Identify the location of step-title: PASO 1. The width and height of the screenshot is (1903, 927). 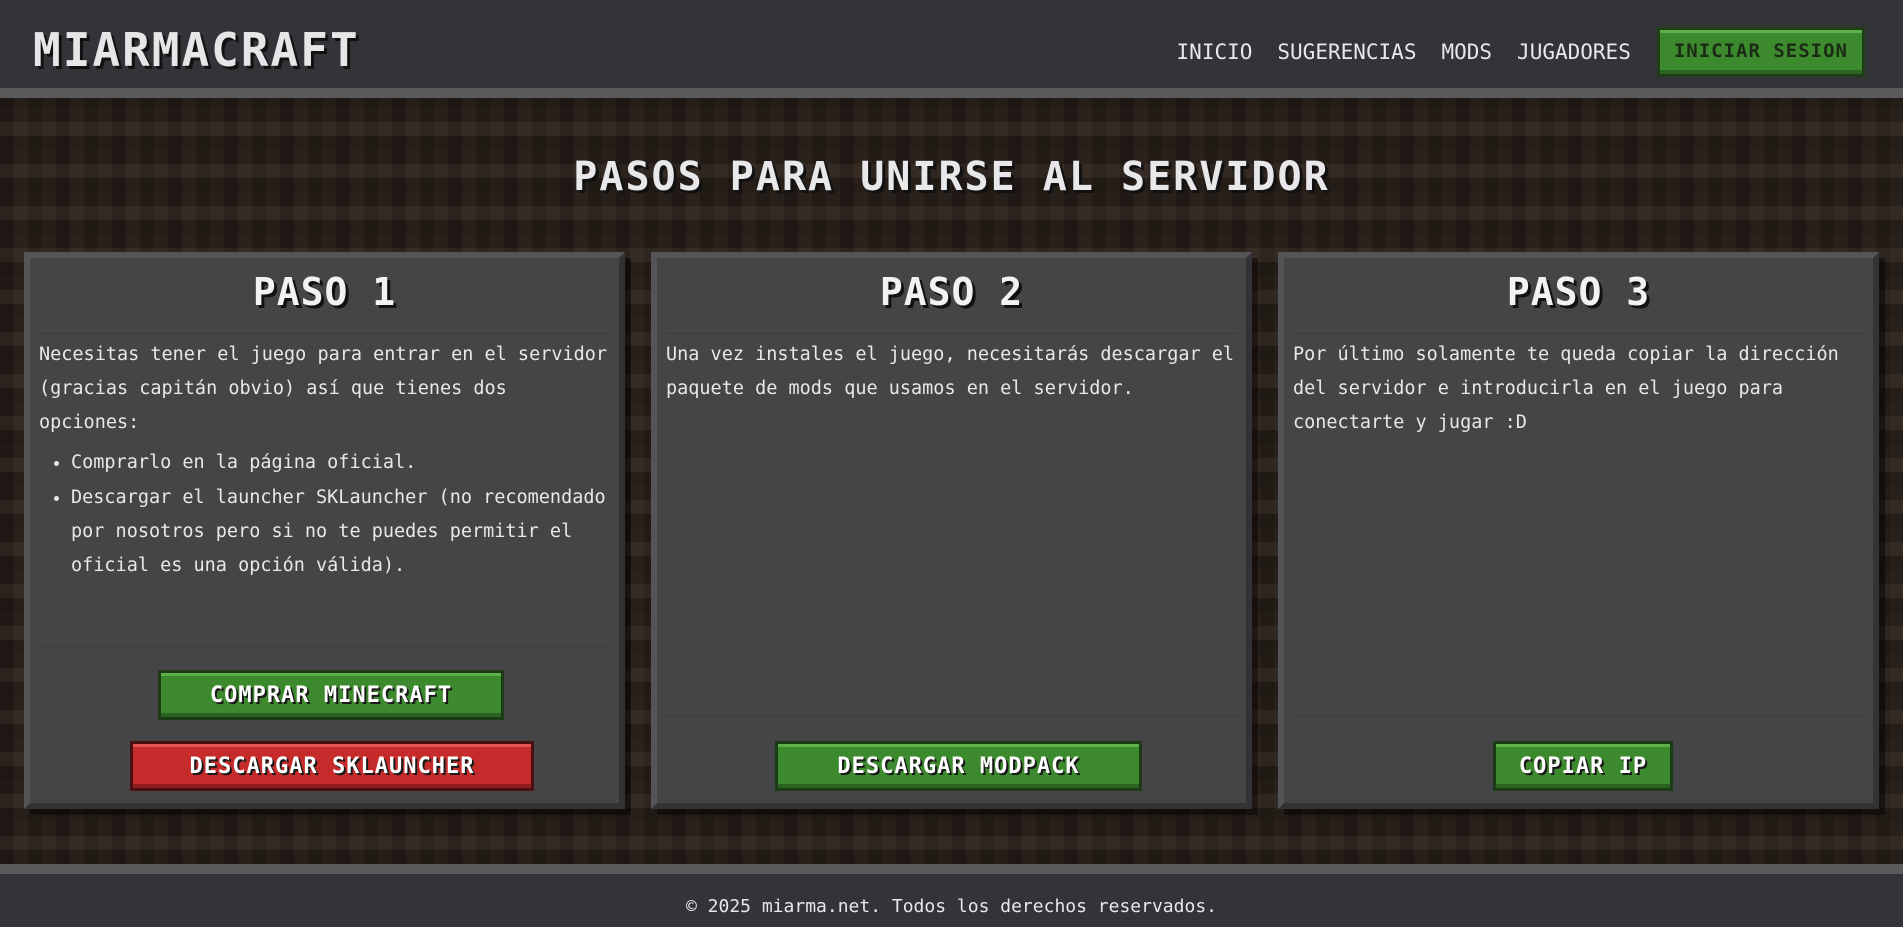
(324, 292).